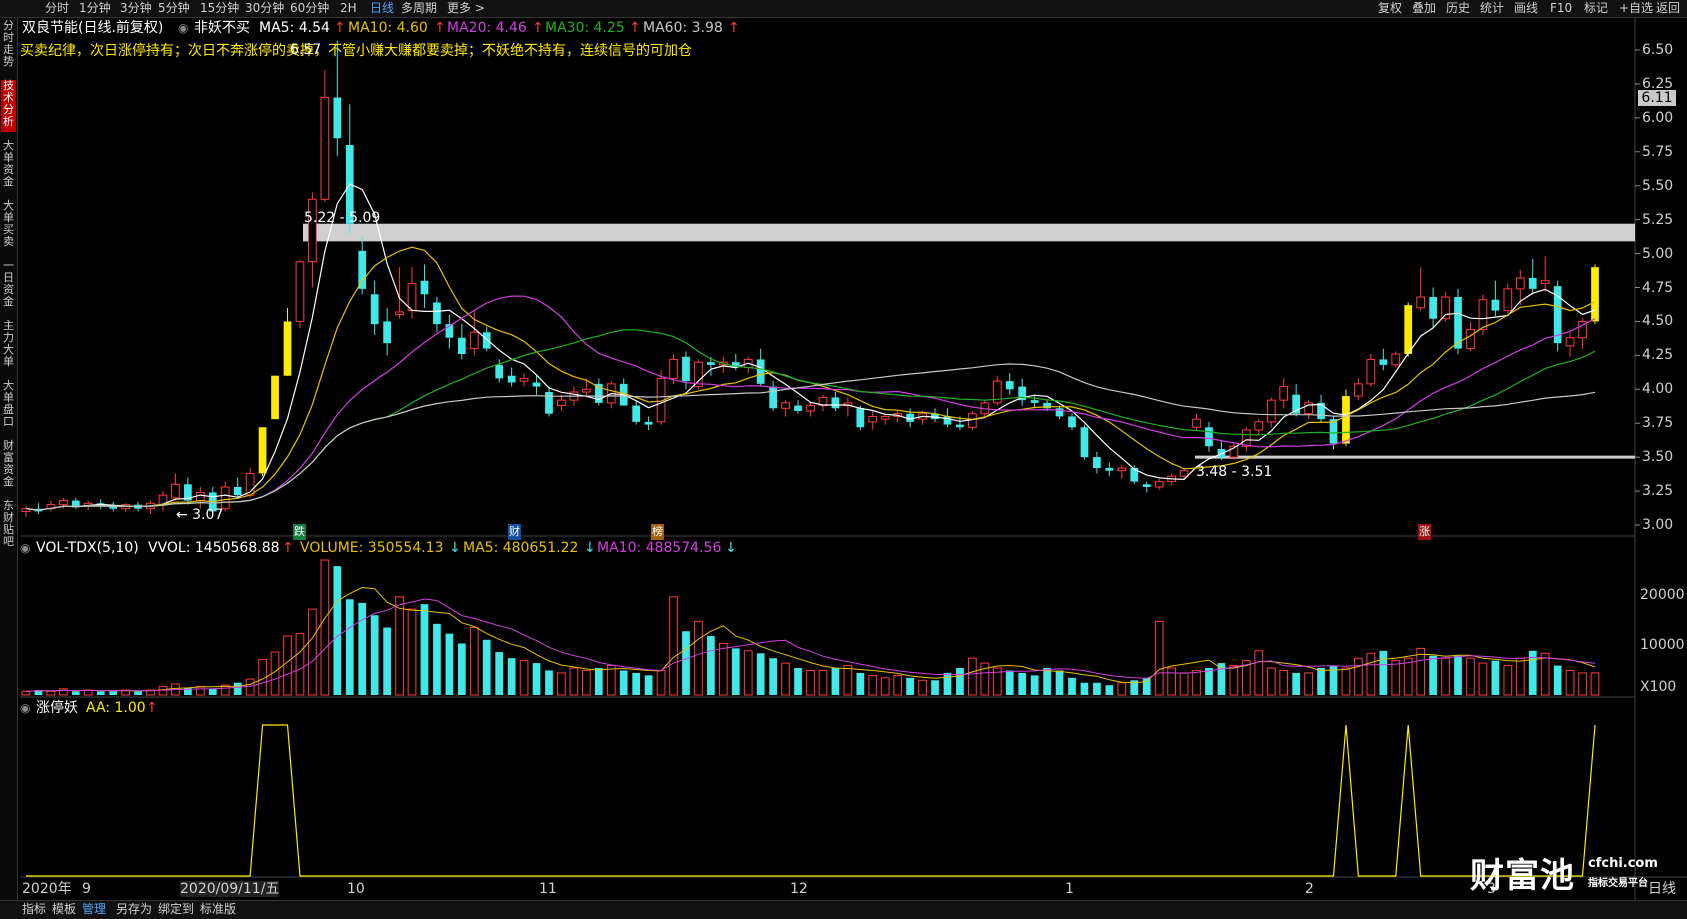  Describe the element at coordinates (455, 548) in the screenshot. I see `volume-arrow-icon: ↓` at that location.